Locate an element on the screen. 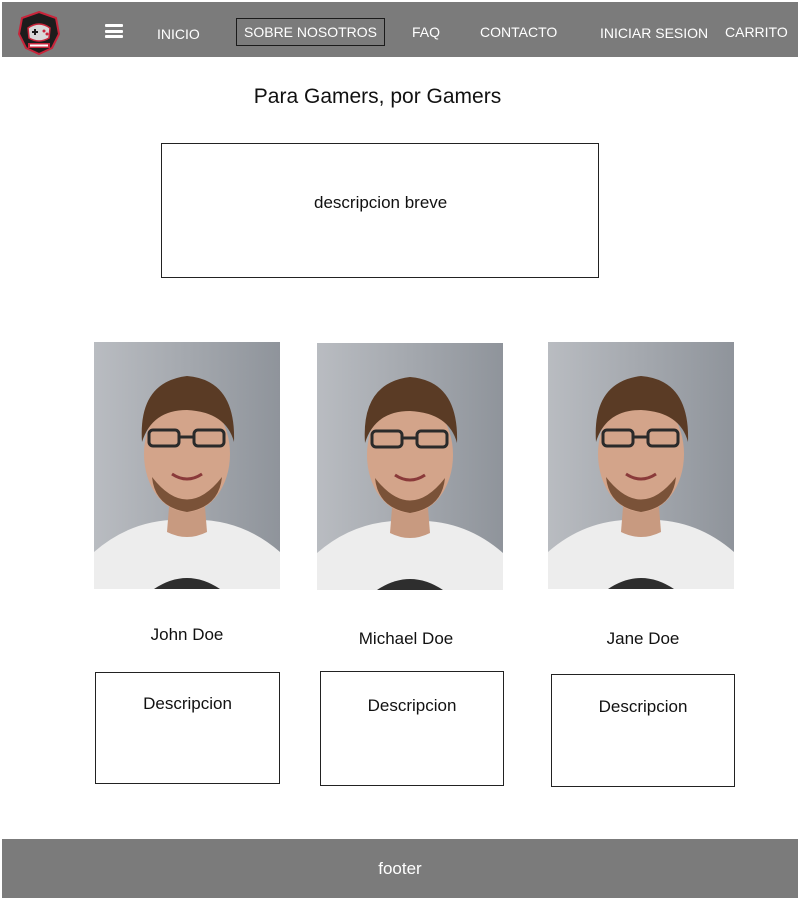 This screenshot has height=900, width=800. brief-description-box: descripcion breve is located at coordinates (380, 210).